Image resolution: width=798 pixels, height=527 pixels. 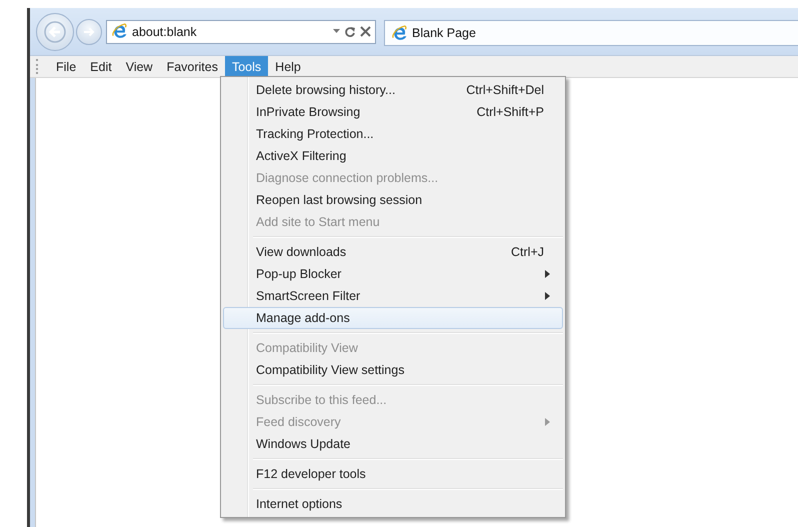 What do you see at coordinates (350, 32) in the screenshot?
I see `refresh-icon` at bounding box center [350, 32].